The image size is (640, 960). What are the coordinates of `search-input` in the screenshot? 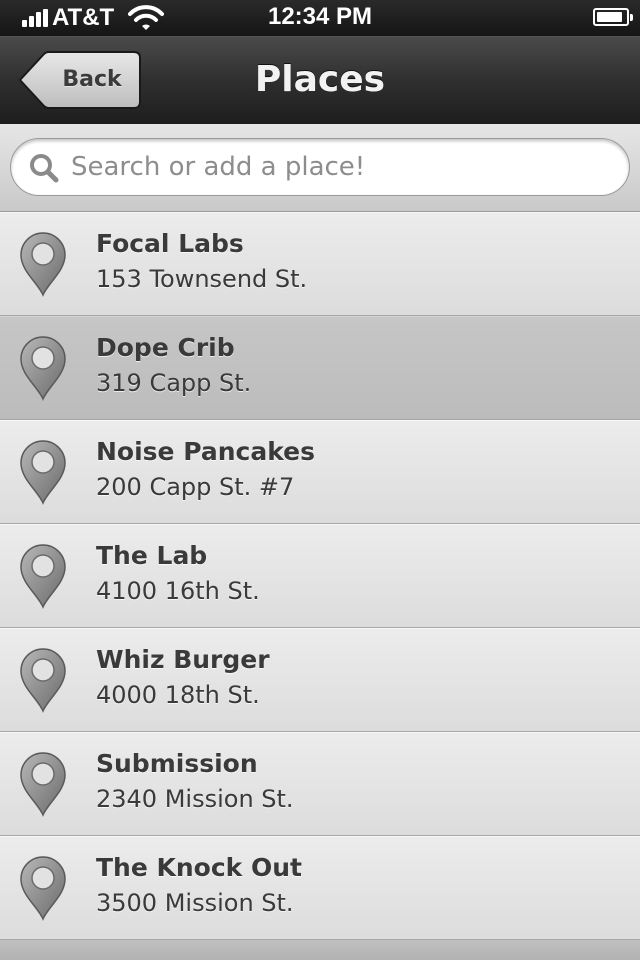 It's located at (341, 167).